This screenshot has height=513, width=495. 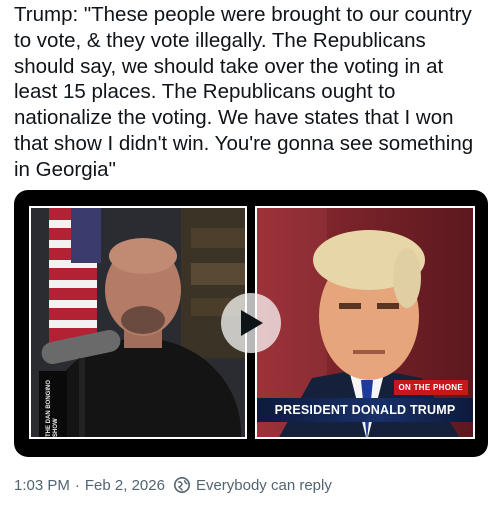 I want to click on play-icon, so click(x=252, y=323).